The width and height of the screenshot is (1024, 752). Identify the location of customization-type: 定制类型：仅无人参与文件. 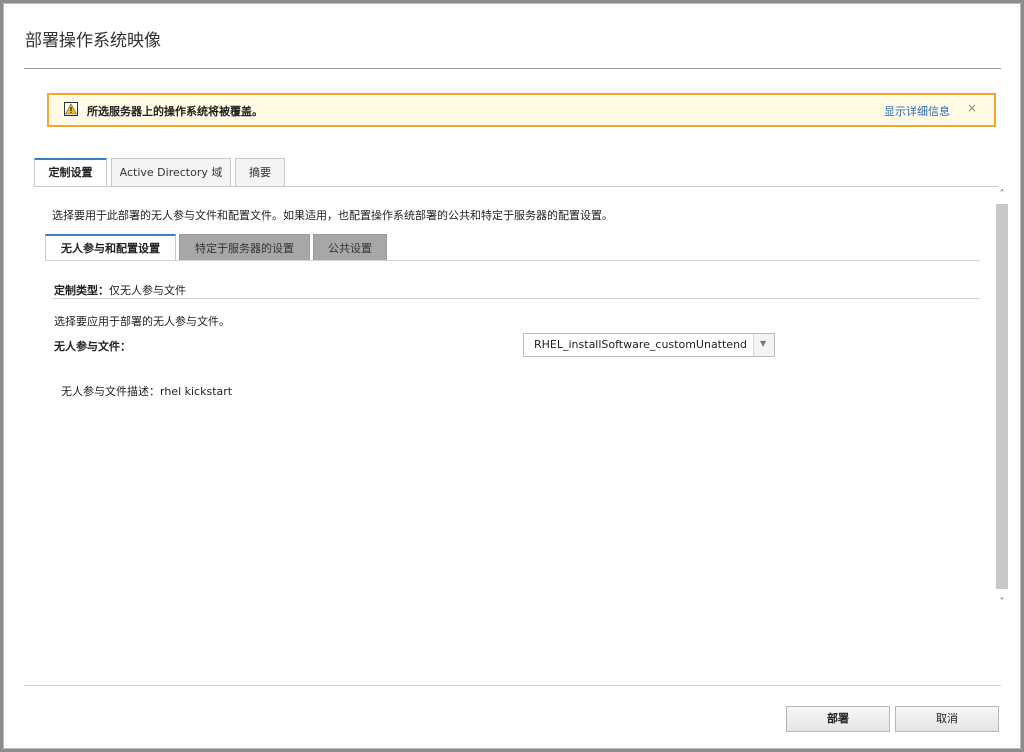
(120, 290).